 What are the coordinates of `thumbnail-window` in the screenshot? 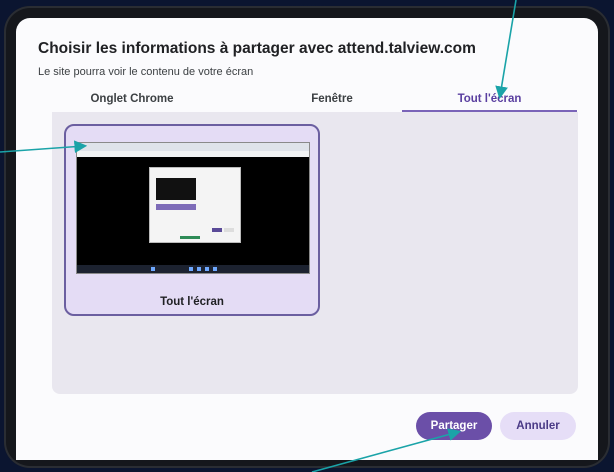 It's located at (195, 205).